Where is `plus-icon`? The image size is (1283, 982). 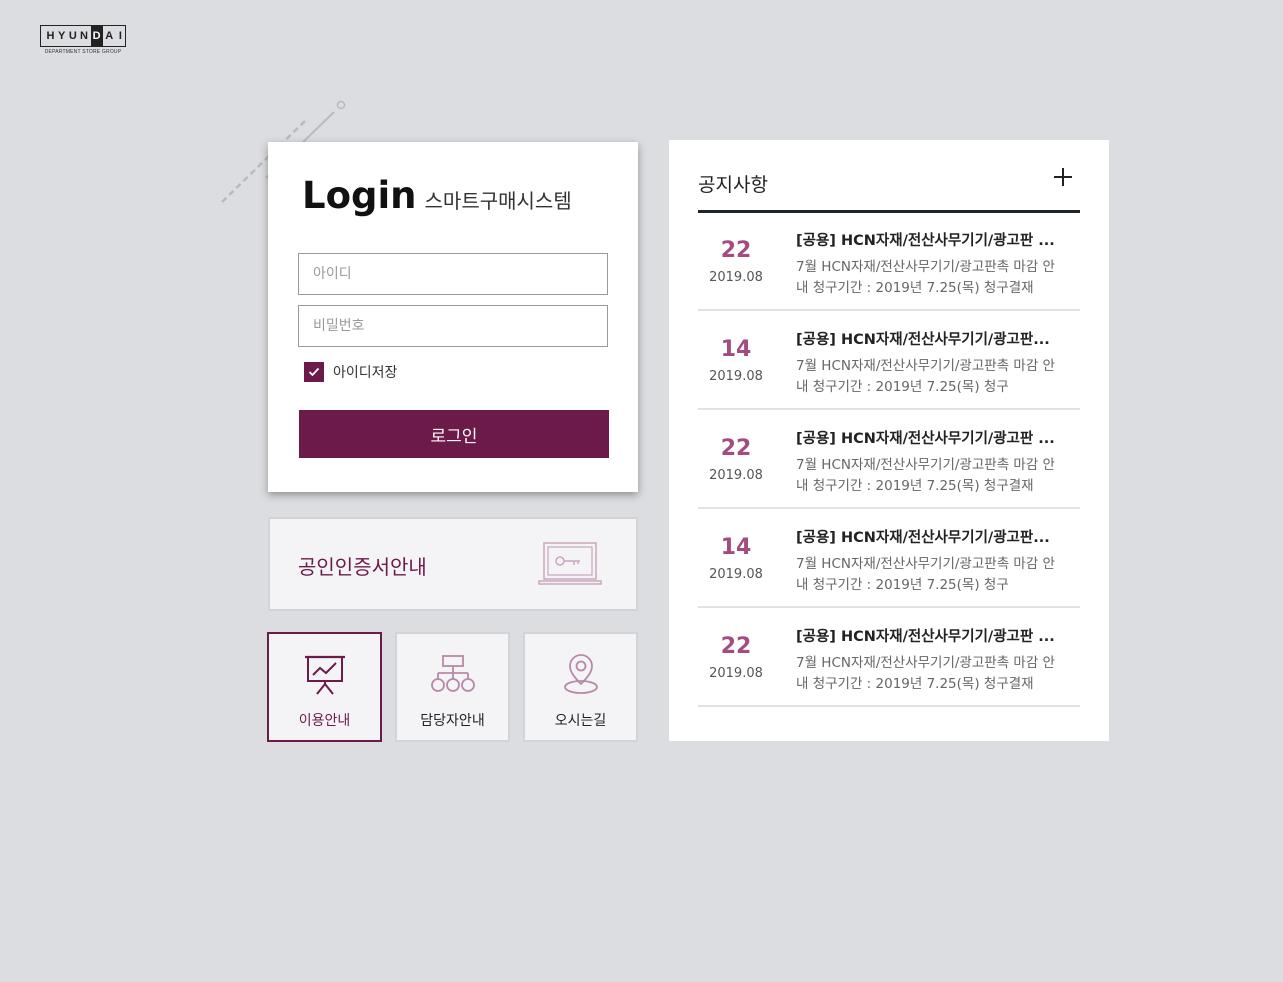
plus-icon is located at coordinates (1063, 177).